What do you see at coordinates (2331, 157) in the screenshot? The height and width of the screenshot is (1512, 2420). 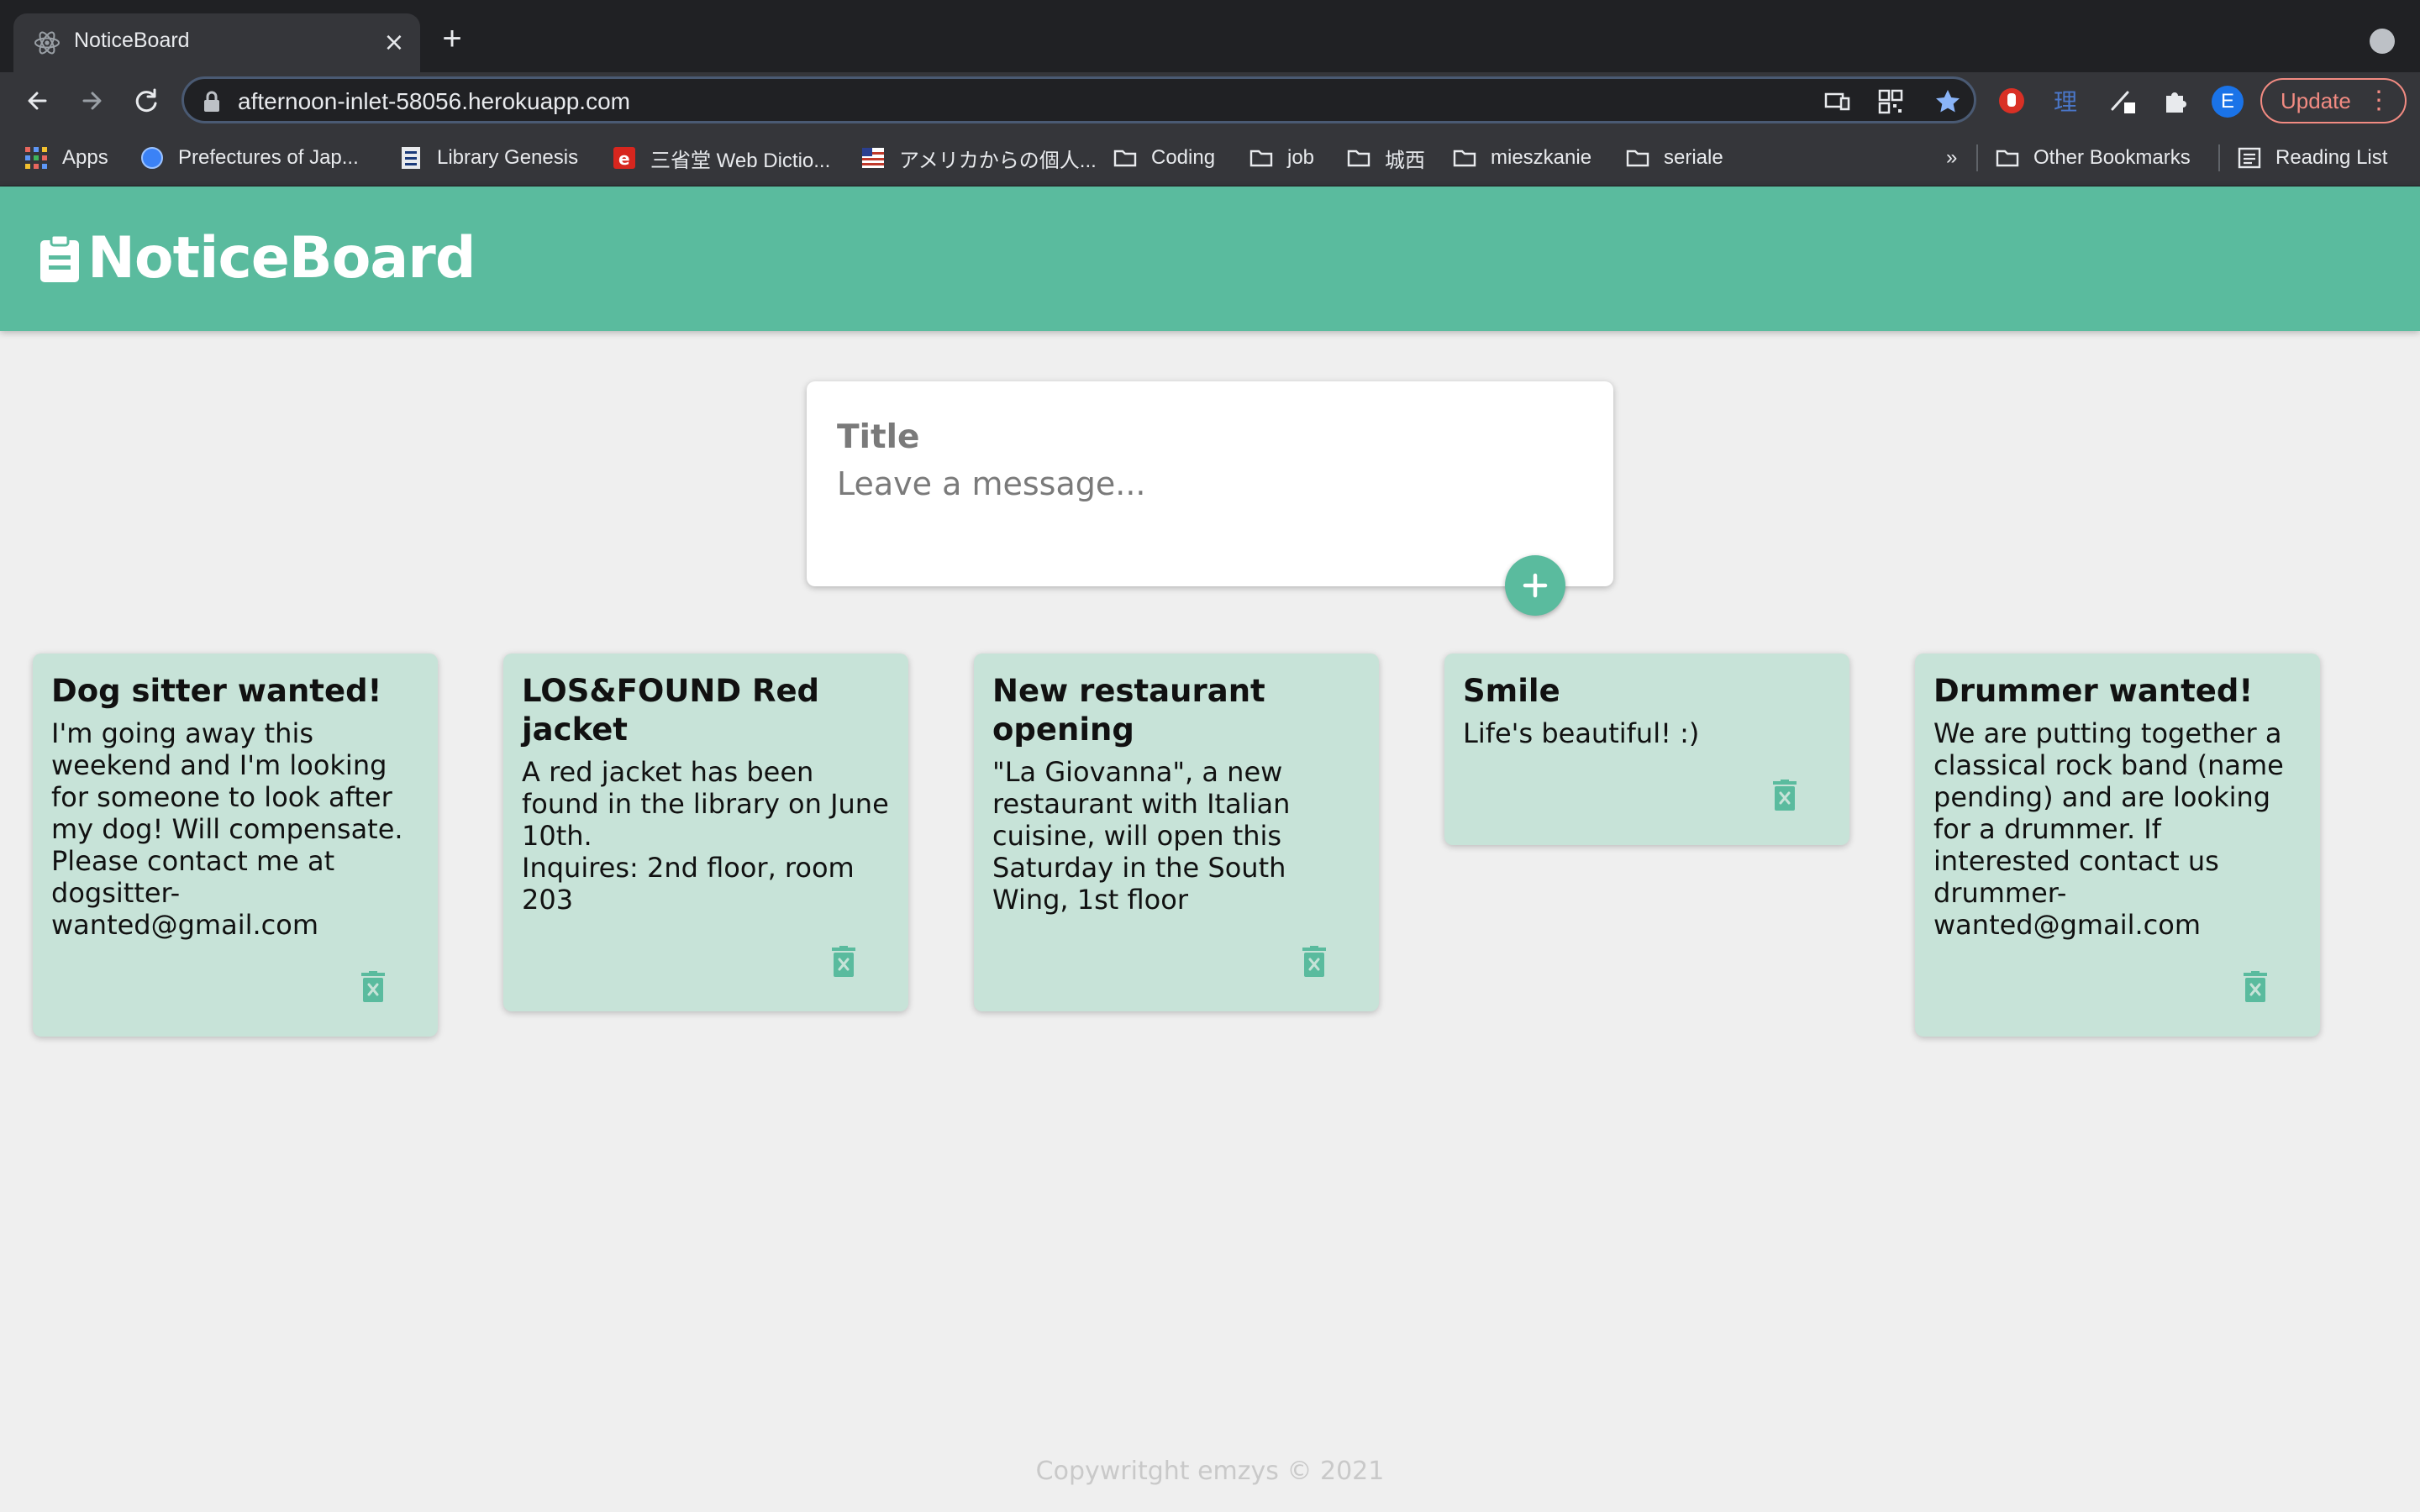 I see `bookmark-label: Reading List` at bounding box center [2331, 157].